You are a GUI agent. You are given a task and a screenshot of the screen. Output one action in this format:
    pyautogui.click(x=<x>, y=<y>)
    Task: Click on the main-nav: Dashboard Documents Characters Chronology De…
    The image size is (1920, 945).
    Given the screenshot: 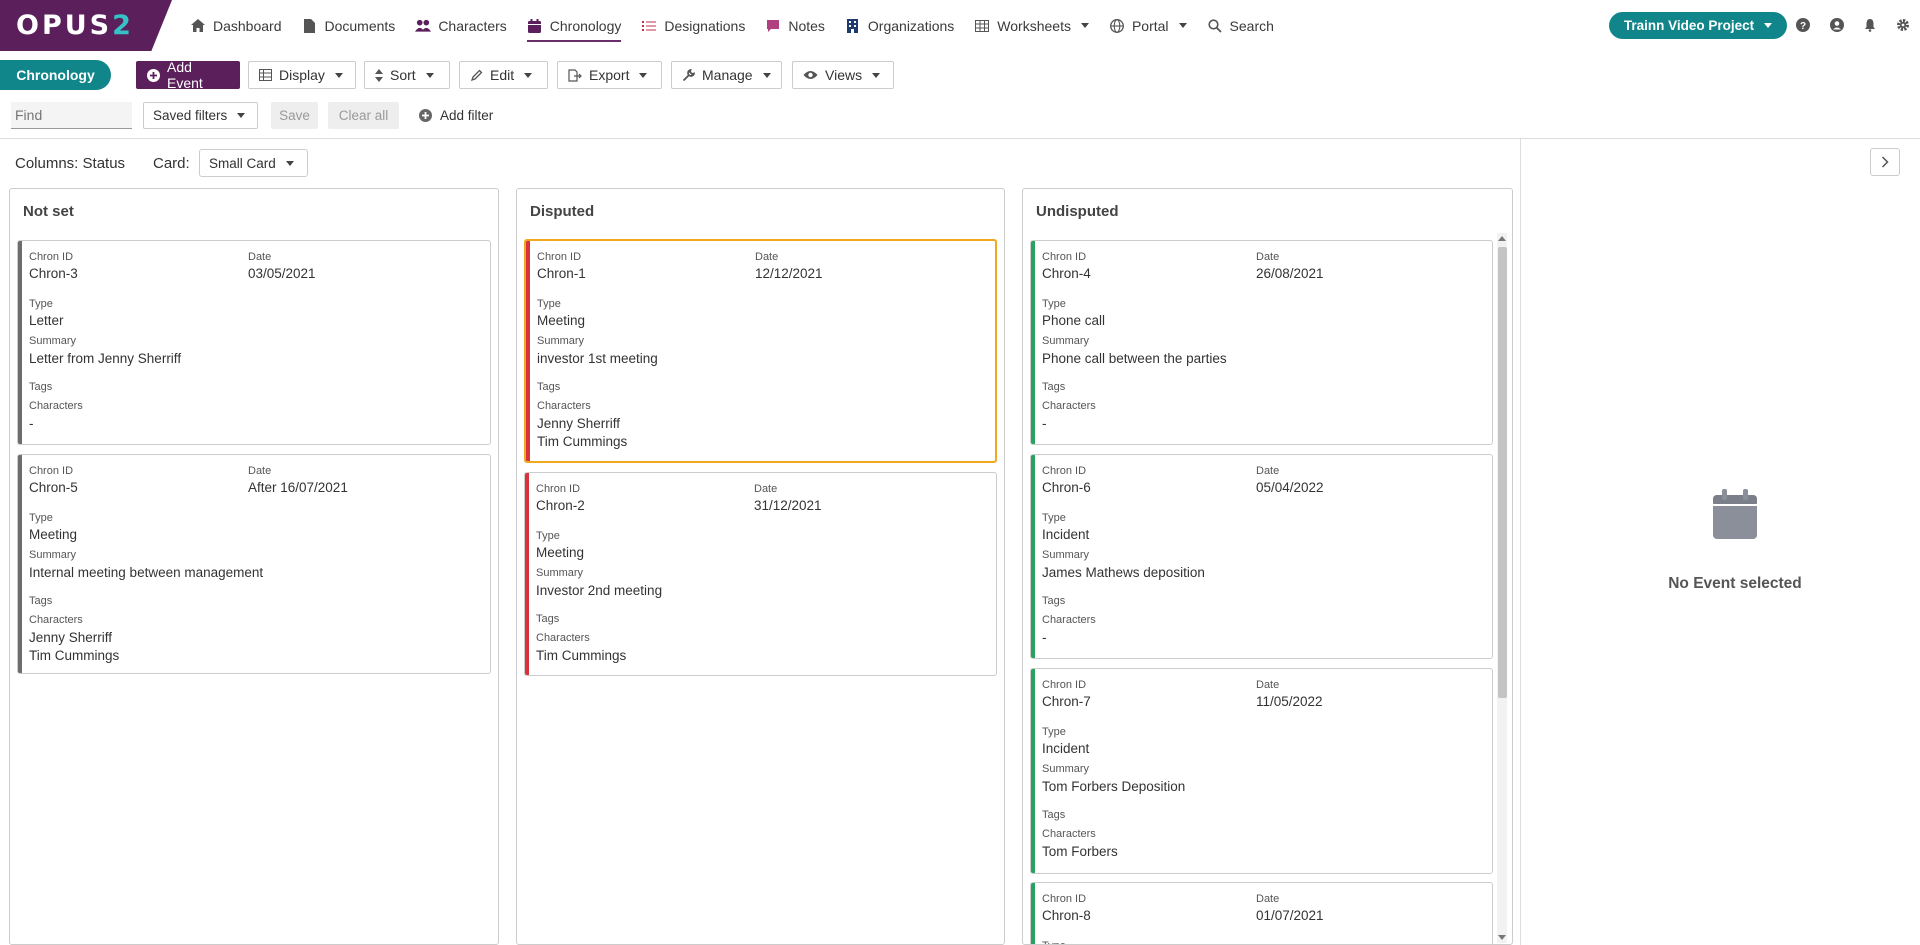 What is the action you would take?
    pyautogui.click(x=732, y=25)
    